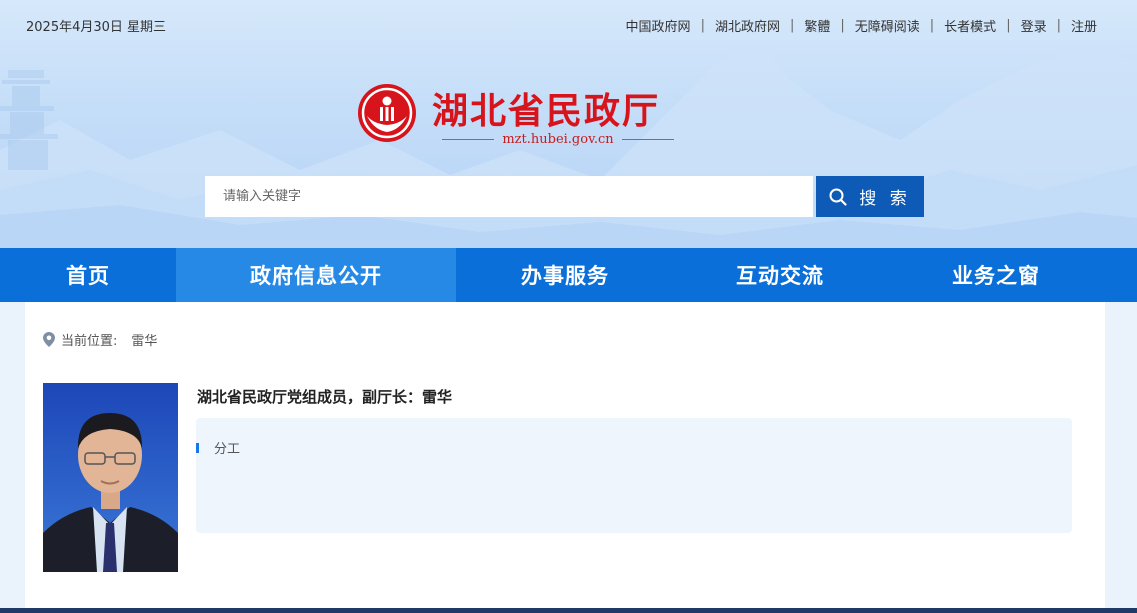 The width and height of the screenshot is (1137, 613). I want to click on search-icon, so click(838, 197).